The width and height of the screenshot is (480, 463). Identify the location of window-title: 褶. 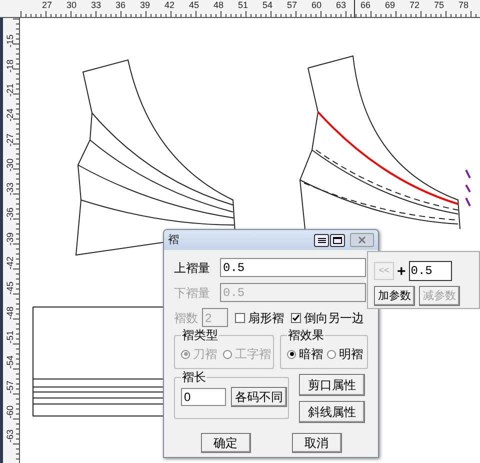
(174, 240).